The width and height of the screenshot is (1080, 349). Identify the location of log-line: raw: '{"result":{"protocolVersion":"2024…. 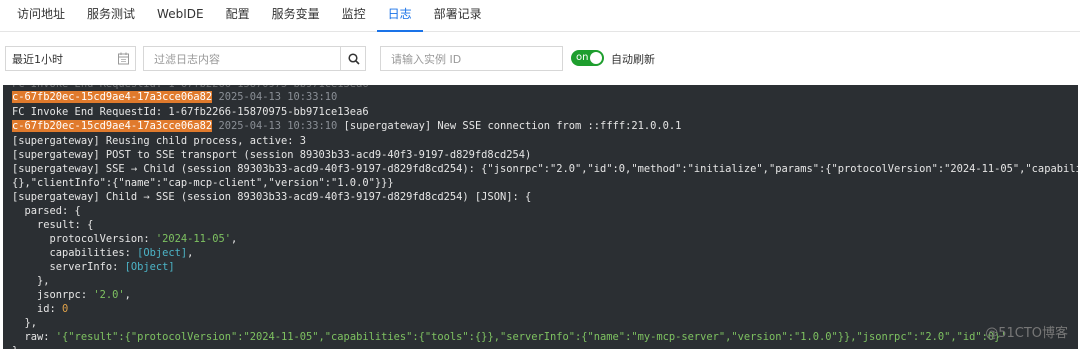
(509, 337).